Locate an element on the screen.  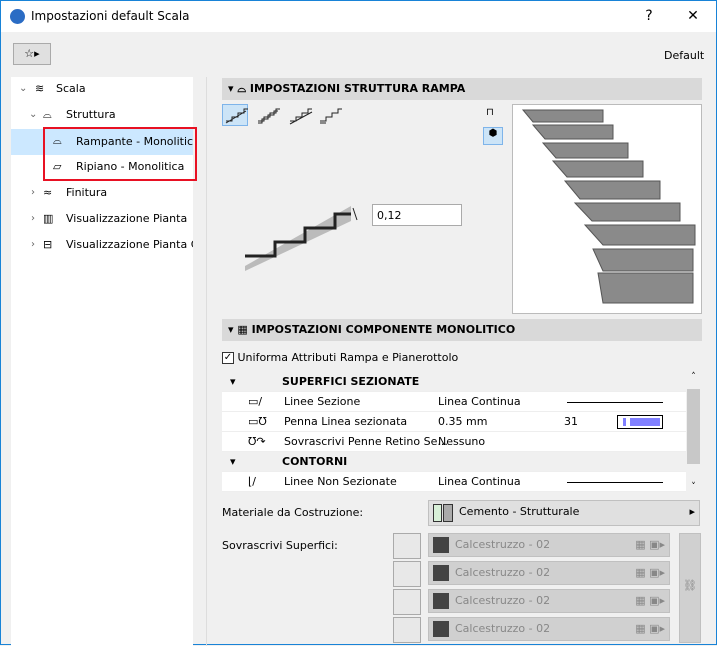
table-row: ▭/Linee Sezione Linea Continua is located at coordinates (454, 402).